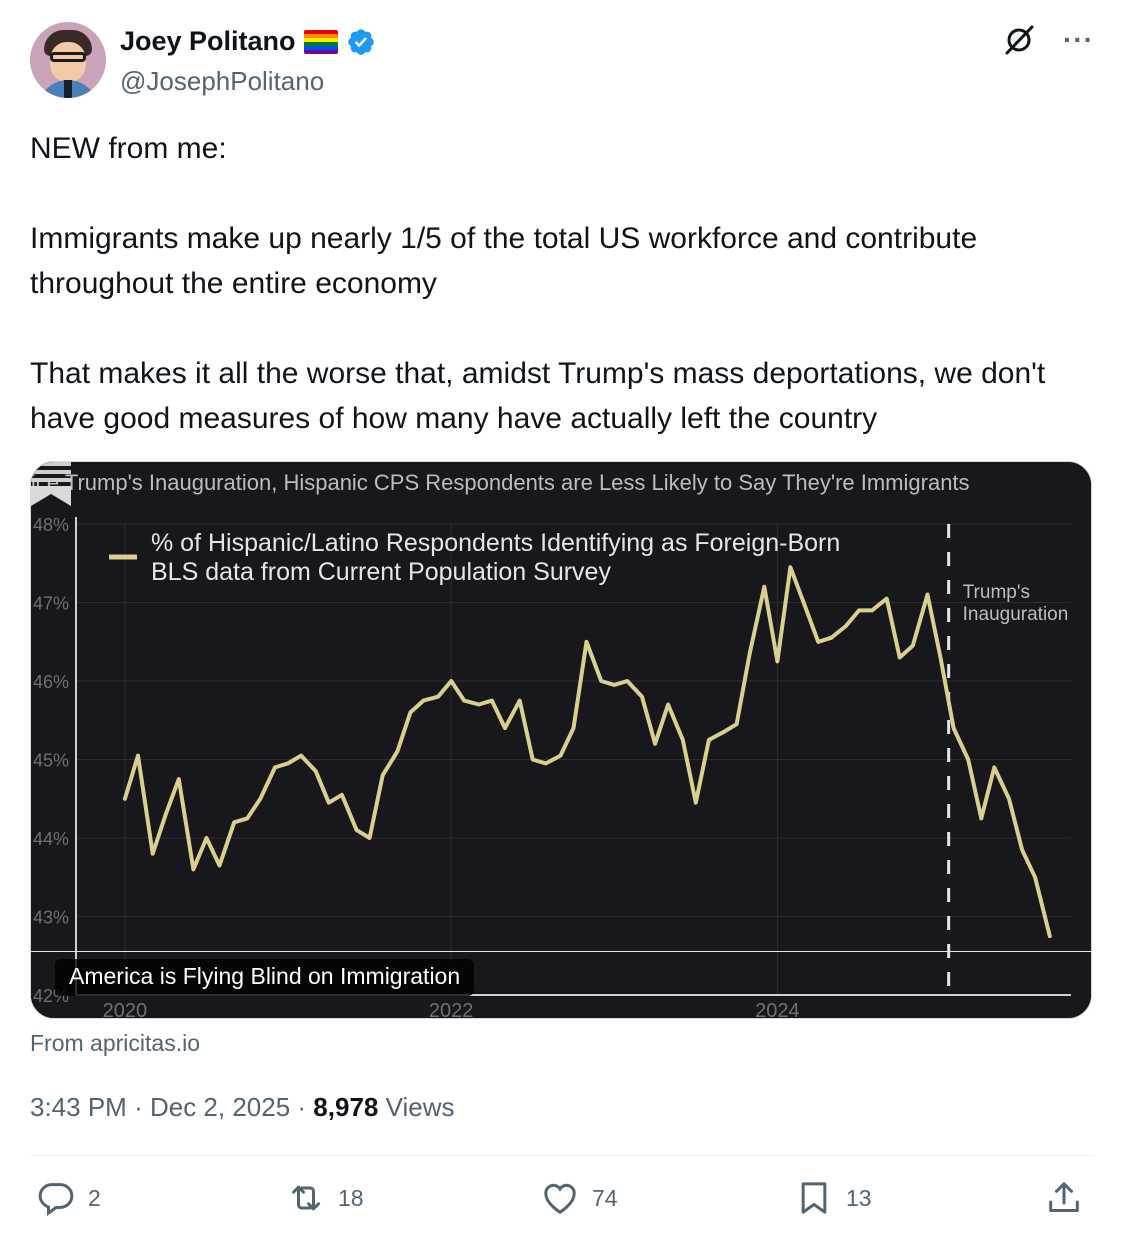 The height and width of the screenshot is (1245, 1124). Describe the element at coordinates (351, 1197) in the screenshot. I see `repost-count: 18` at that location.